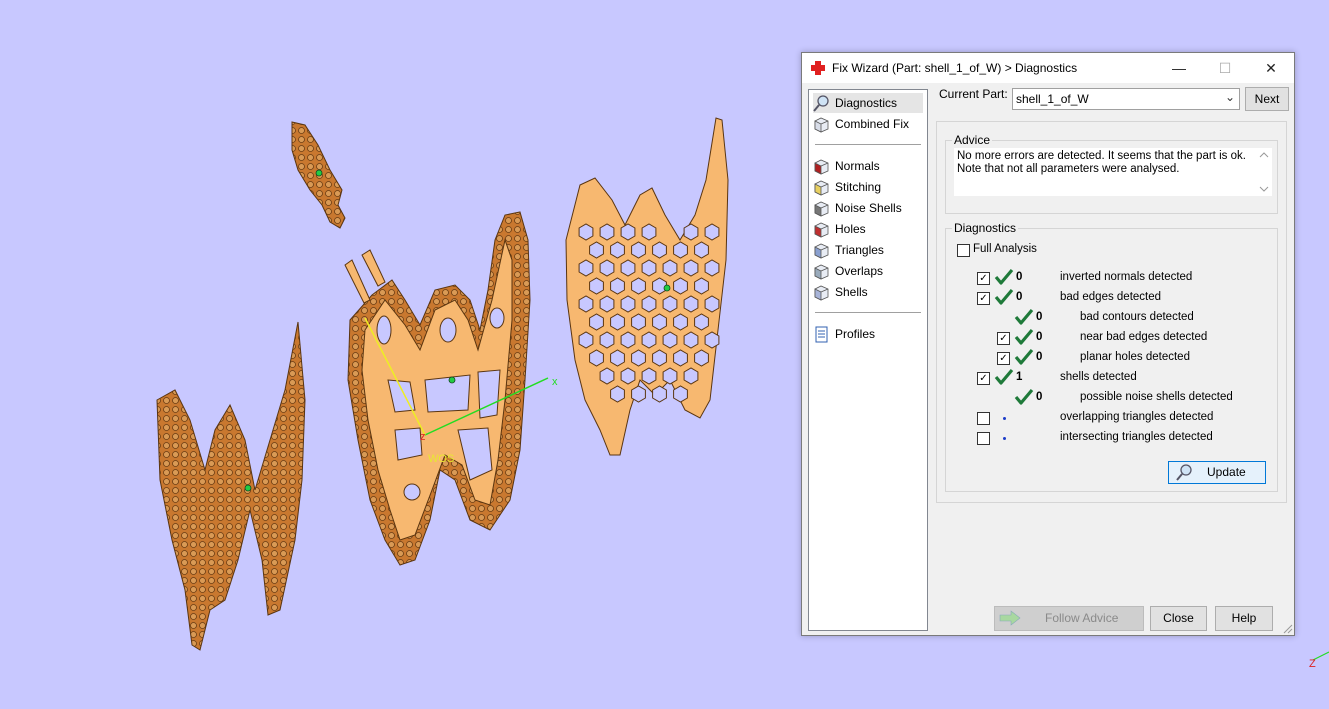 The image size is (1329, 709). I want to click on diagnostic-label: bad edges detected, so click(1111, 297).